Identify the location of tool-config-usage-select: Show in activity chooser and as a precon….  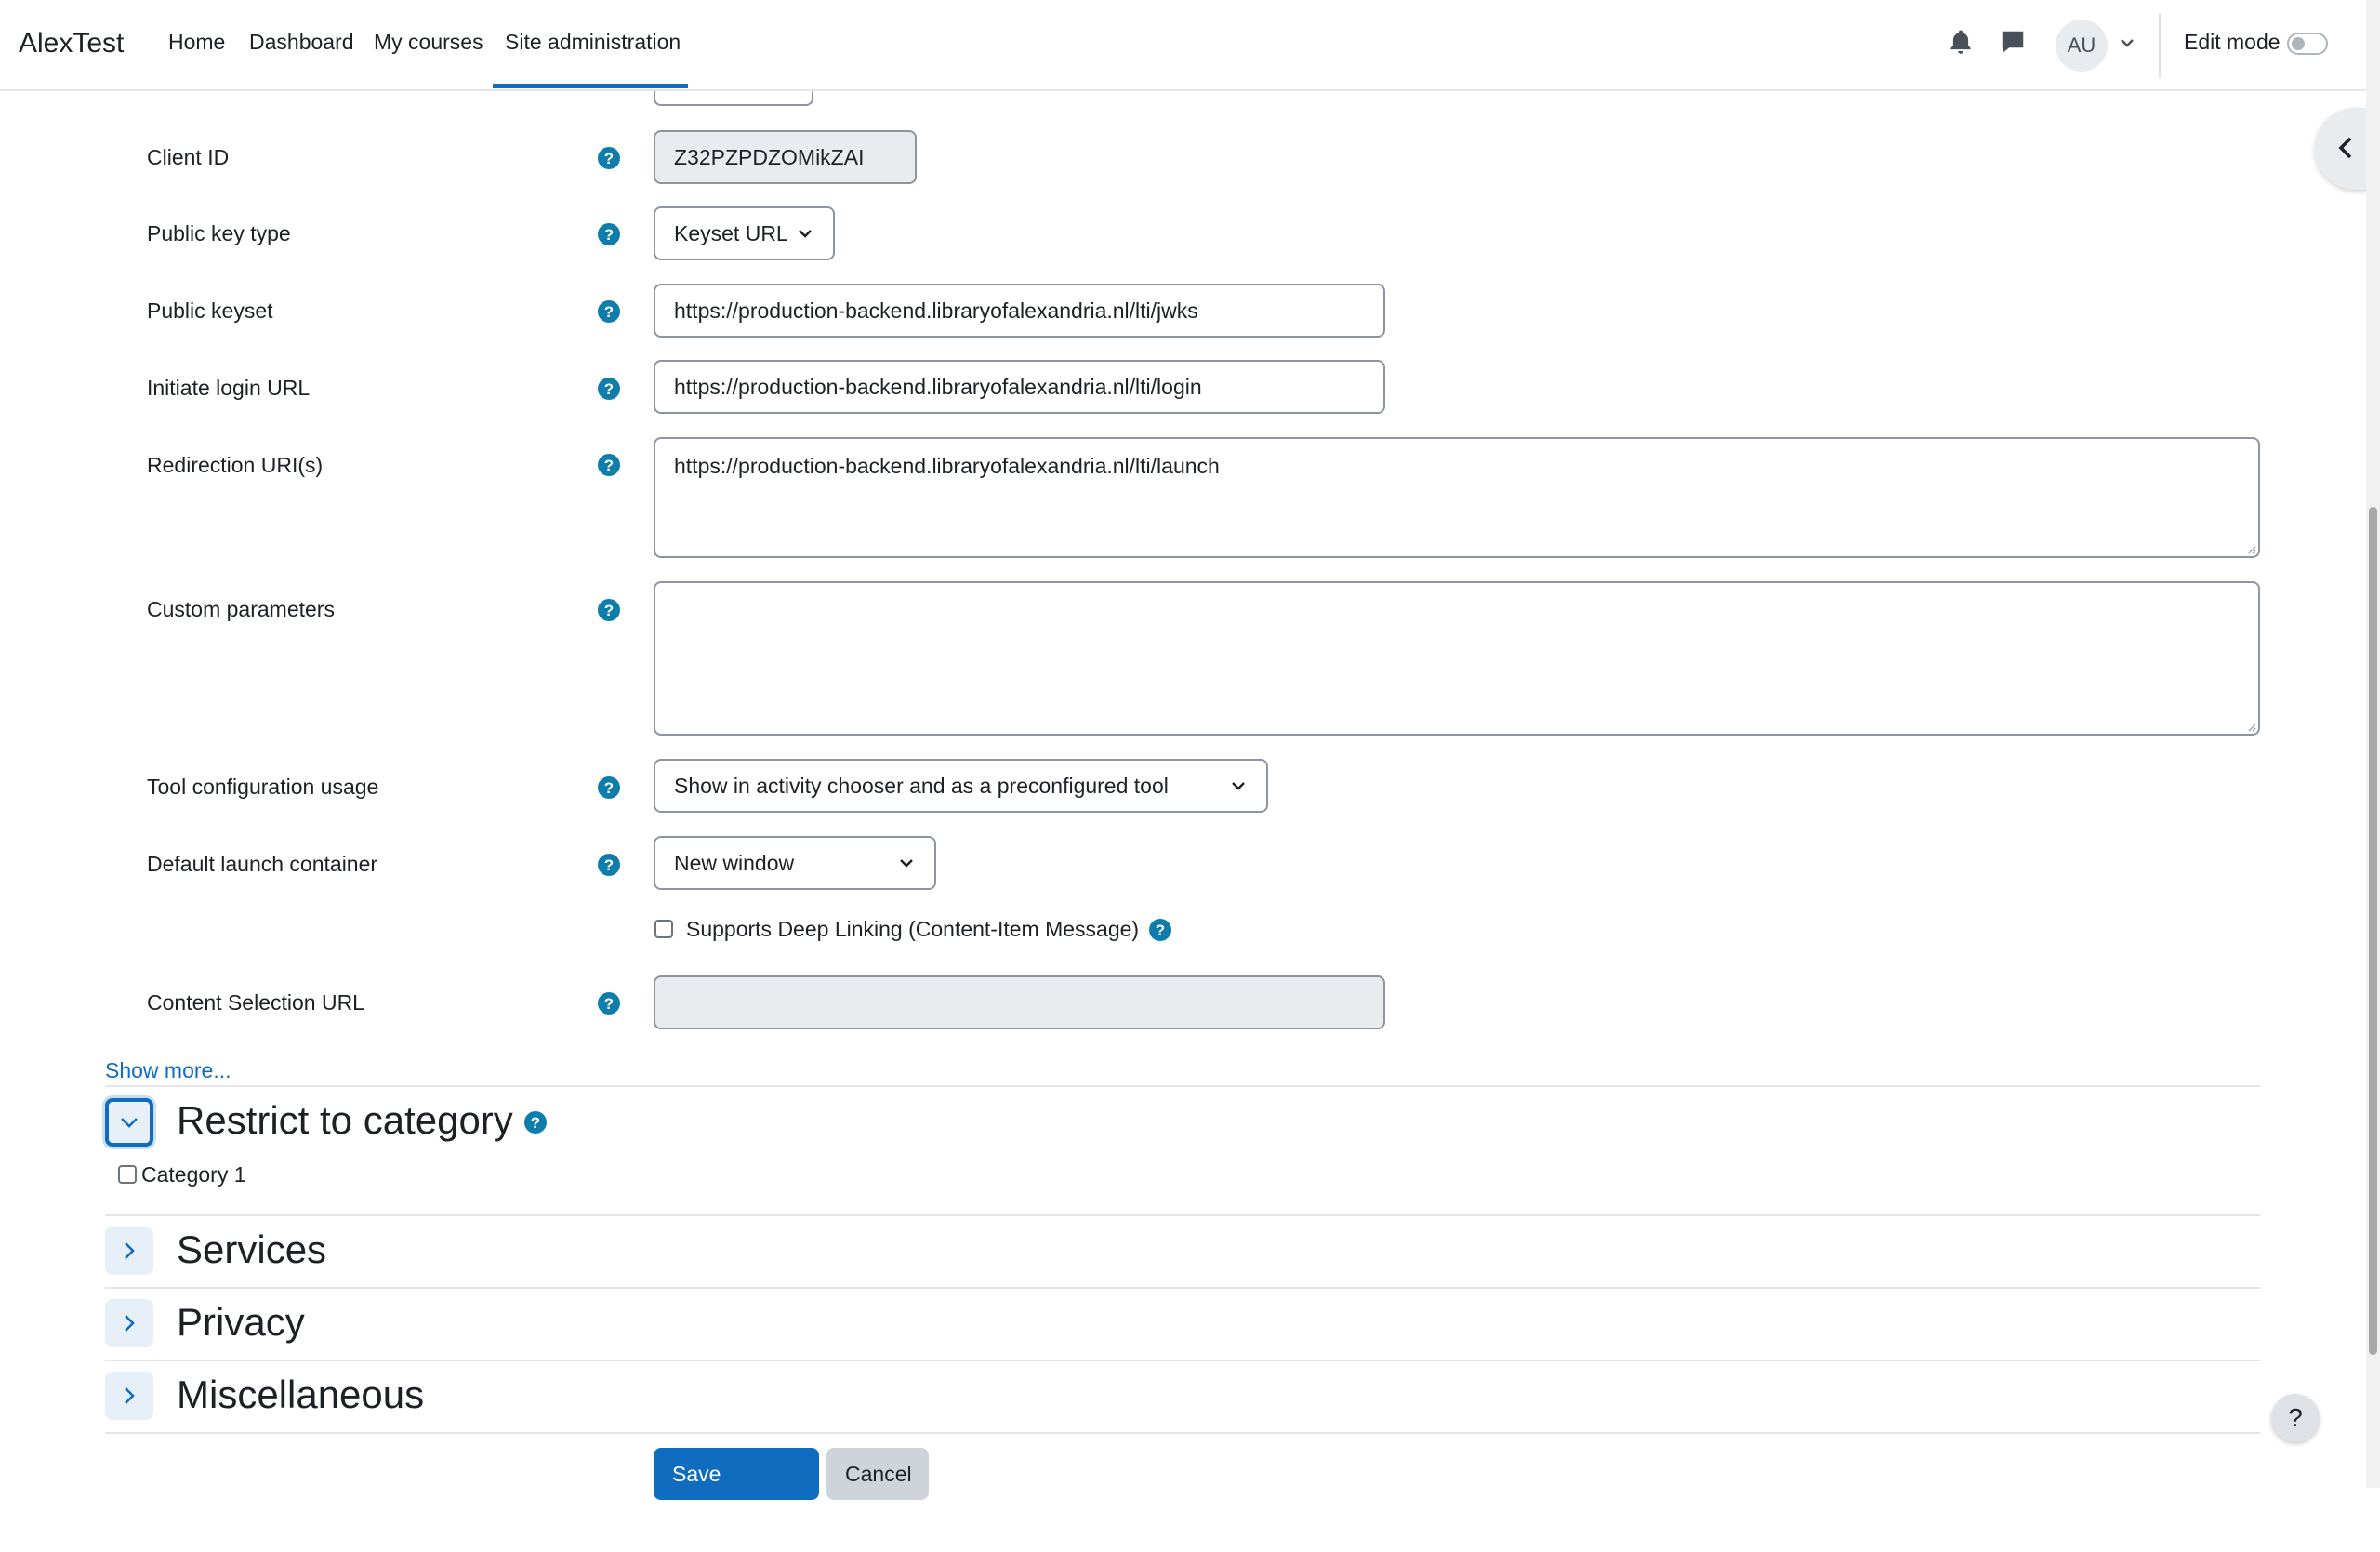
(961, 786).